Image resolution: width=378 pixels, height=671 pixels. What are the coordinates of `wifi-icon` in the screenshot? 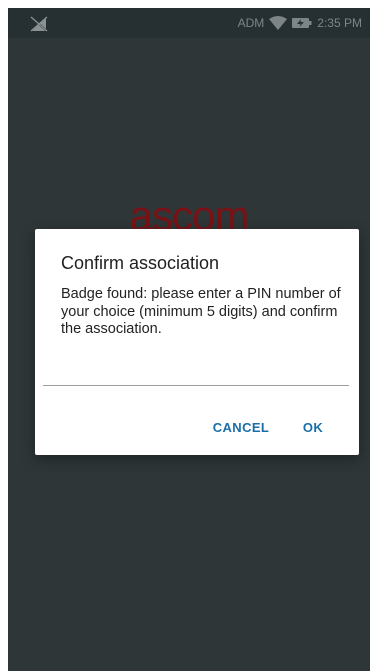 It's located at (278, 23).